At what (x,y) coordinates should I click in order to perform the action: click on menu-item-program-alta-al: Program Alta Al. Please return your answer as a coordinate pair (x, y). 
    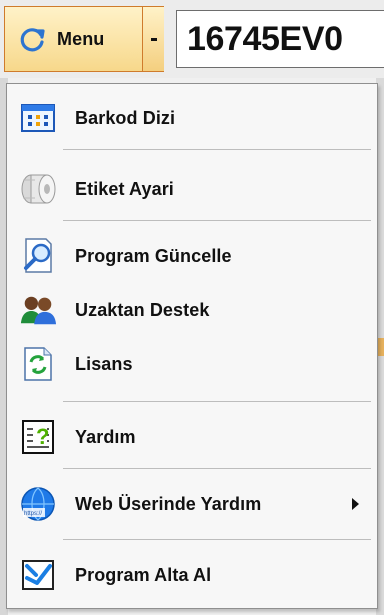
    Looking at the image, I should click on (192, 575).